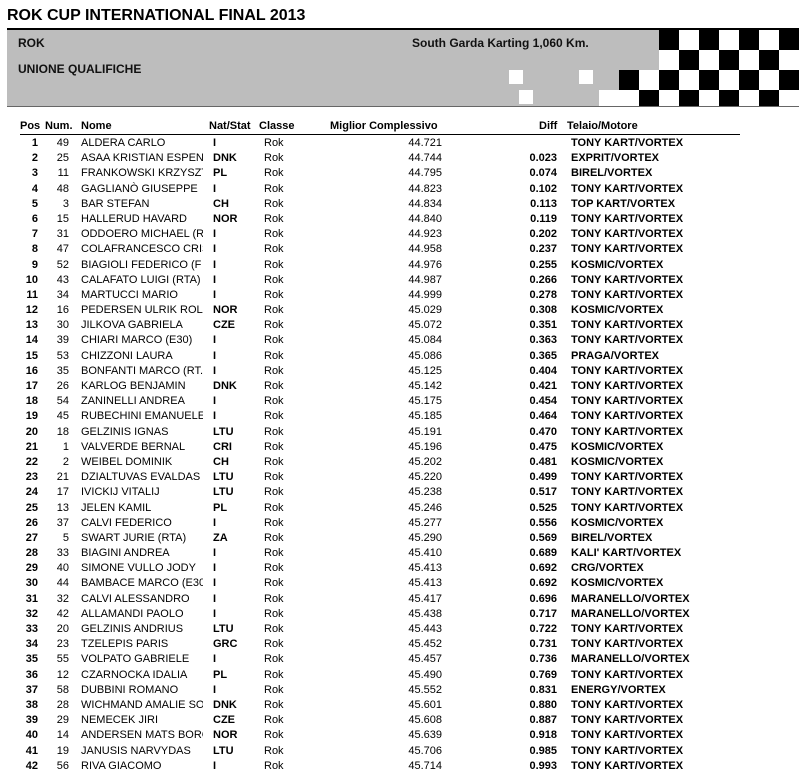 The image size is (802, 779). What do you see at coordinates (142, 583) in the screenshot?
I see `row-name: BAMBACE MARCO (E30` at bounding box center [142, 583].